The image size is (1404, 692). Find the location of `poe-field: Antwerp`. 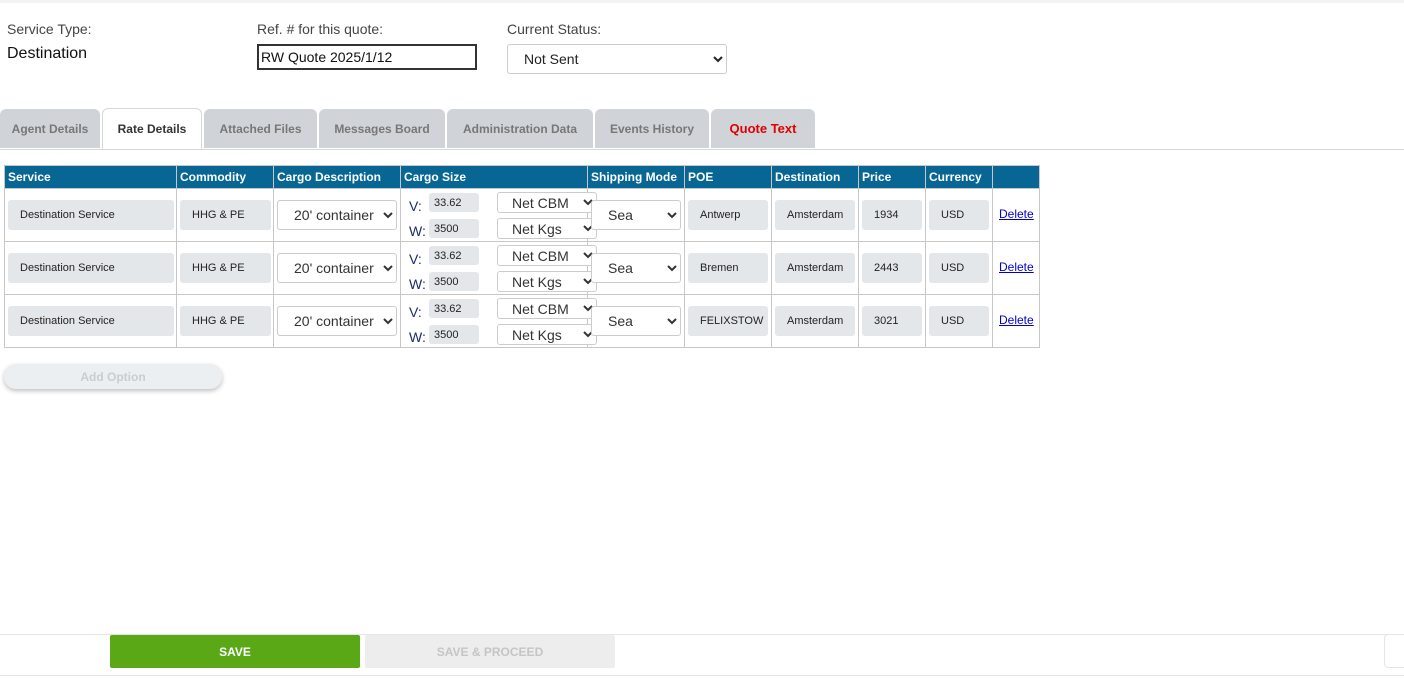

poe-field: Antwerp is located at coordinates (728, 215).